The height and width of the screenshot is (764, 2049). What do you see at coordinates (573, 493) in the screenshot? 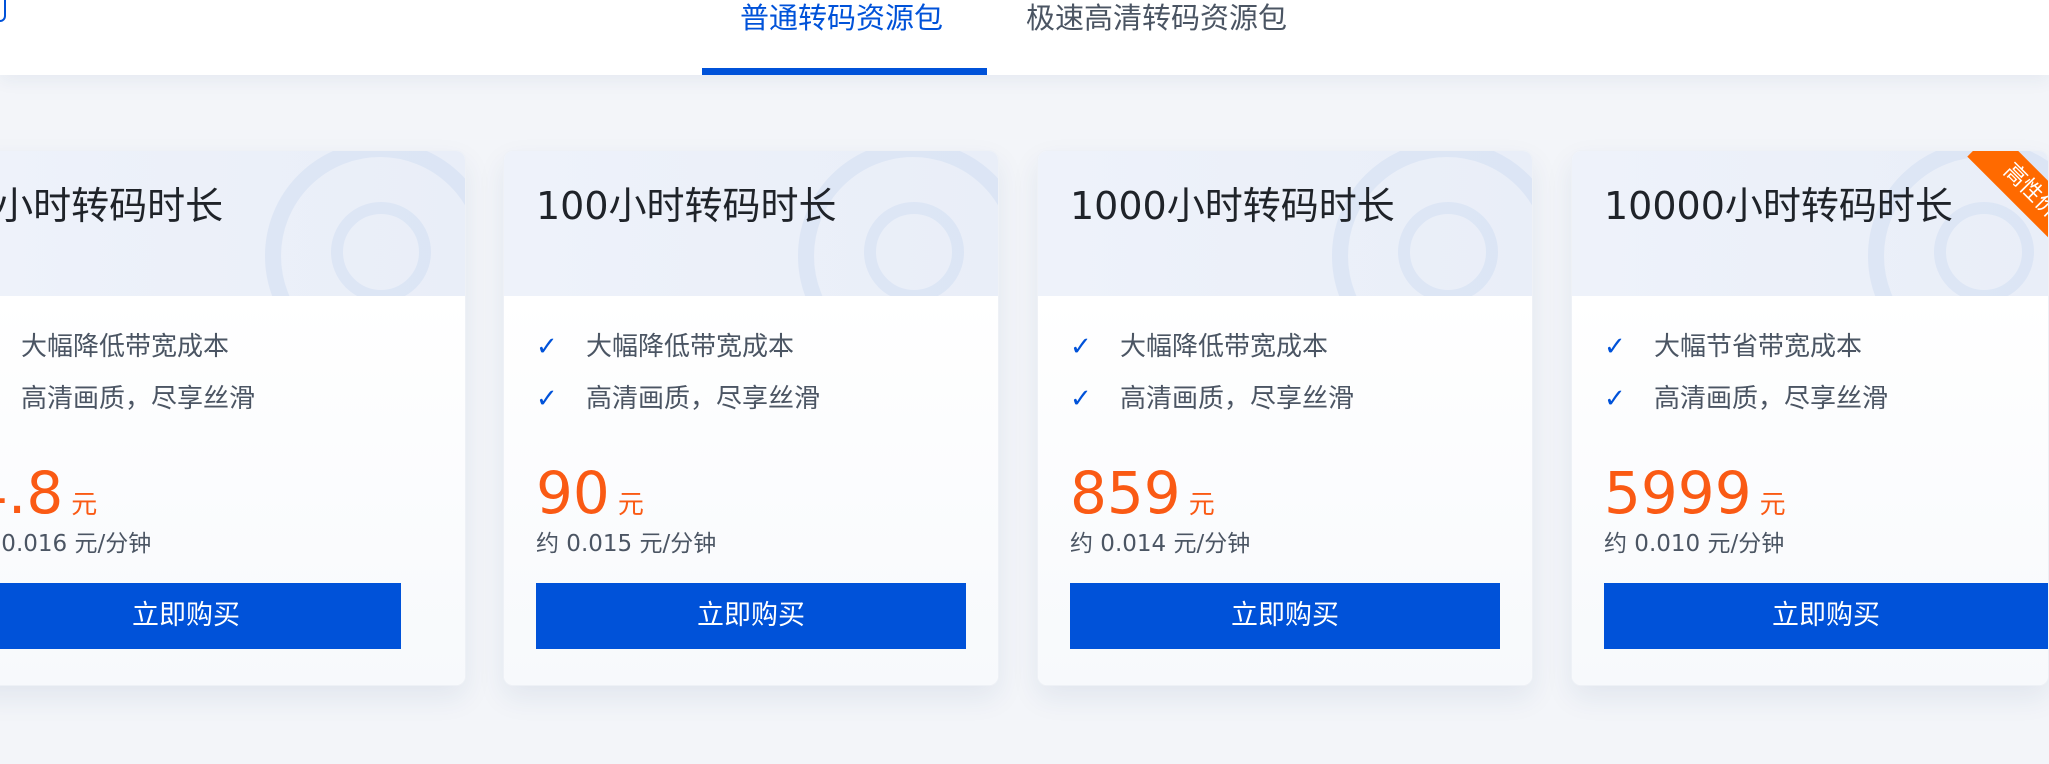
I see `price-value: 90` at bounding box center [573, 493].